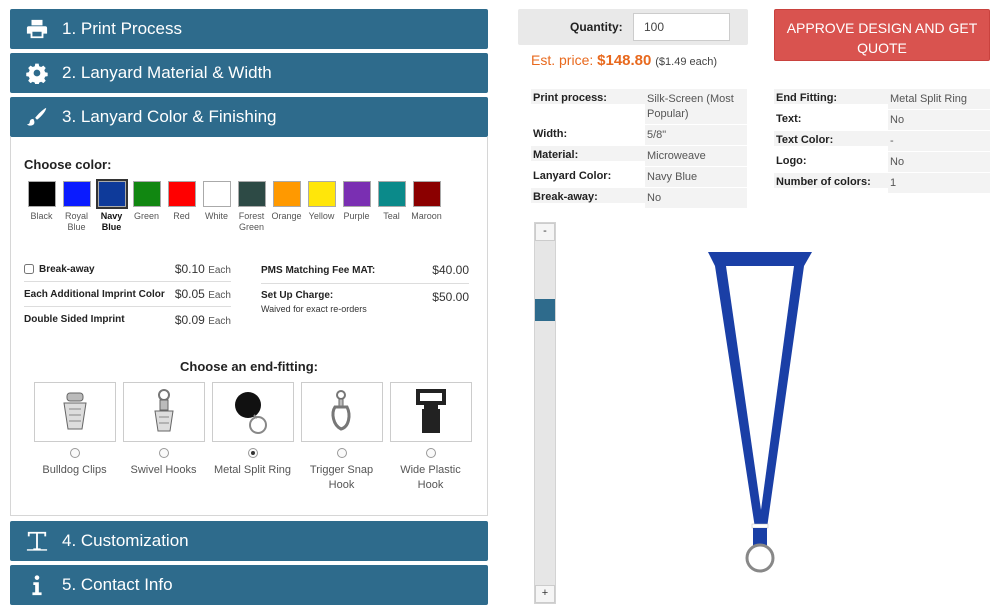 The image size is (1000, 608). What do you see at coordinates (341, 478) in the screenshot?
I see `fitting-name: Trigger Snap Hook` at bounding box center [341, 478].